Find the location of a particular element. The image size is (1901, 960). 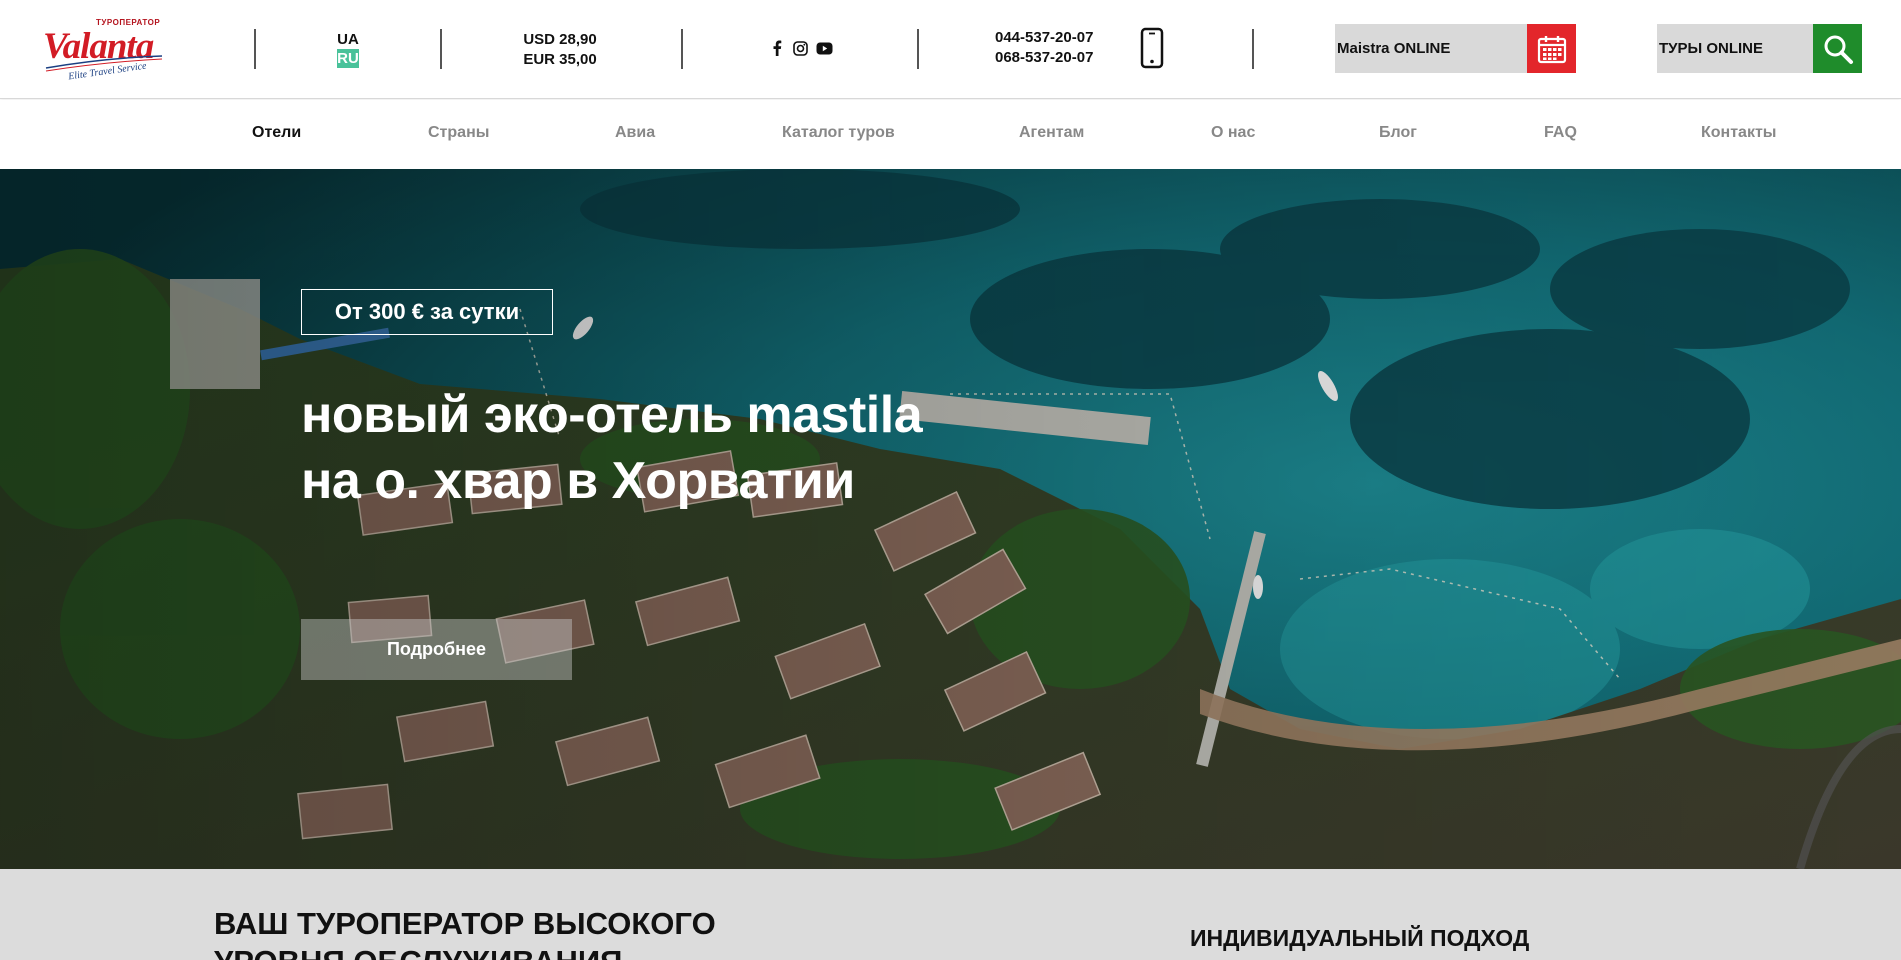

valanta-logo: ТУРОПЕРАТОР Valanta Elite Travel Service is located at coordinates (105, 51).